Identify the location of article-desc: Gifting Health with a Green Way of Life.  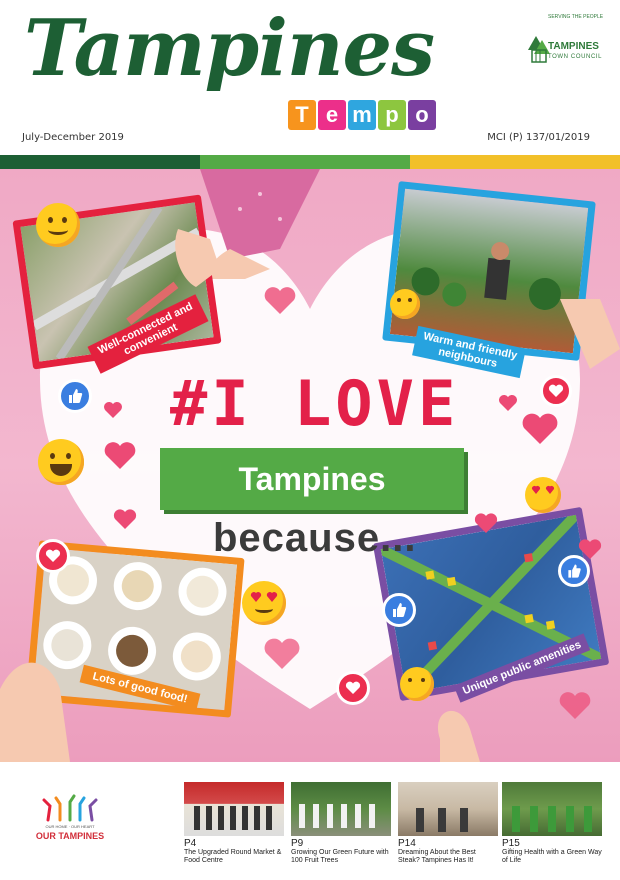
(552, 856).